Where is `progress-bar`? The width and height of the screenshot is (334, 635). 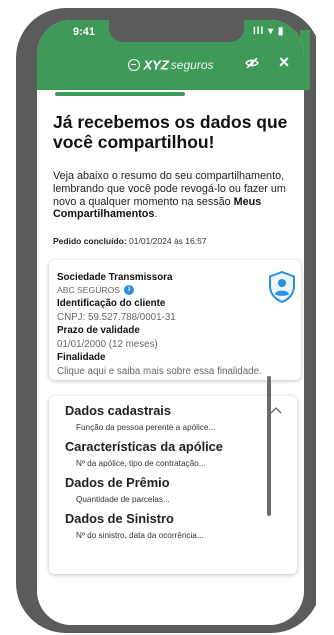 progress-bar is located at coordinates (120, 94).